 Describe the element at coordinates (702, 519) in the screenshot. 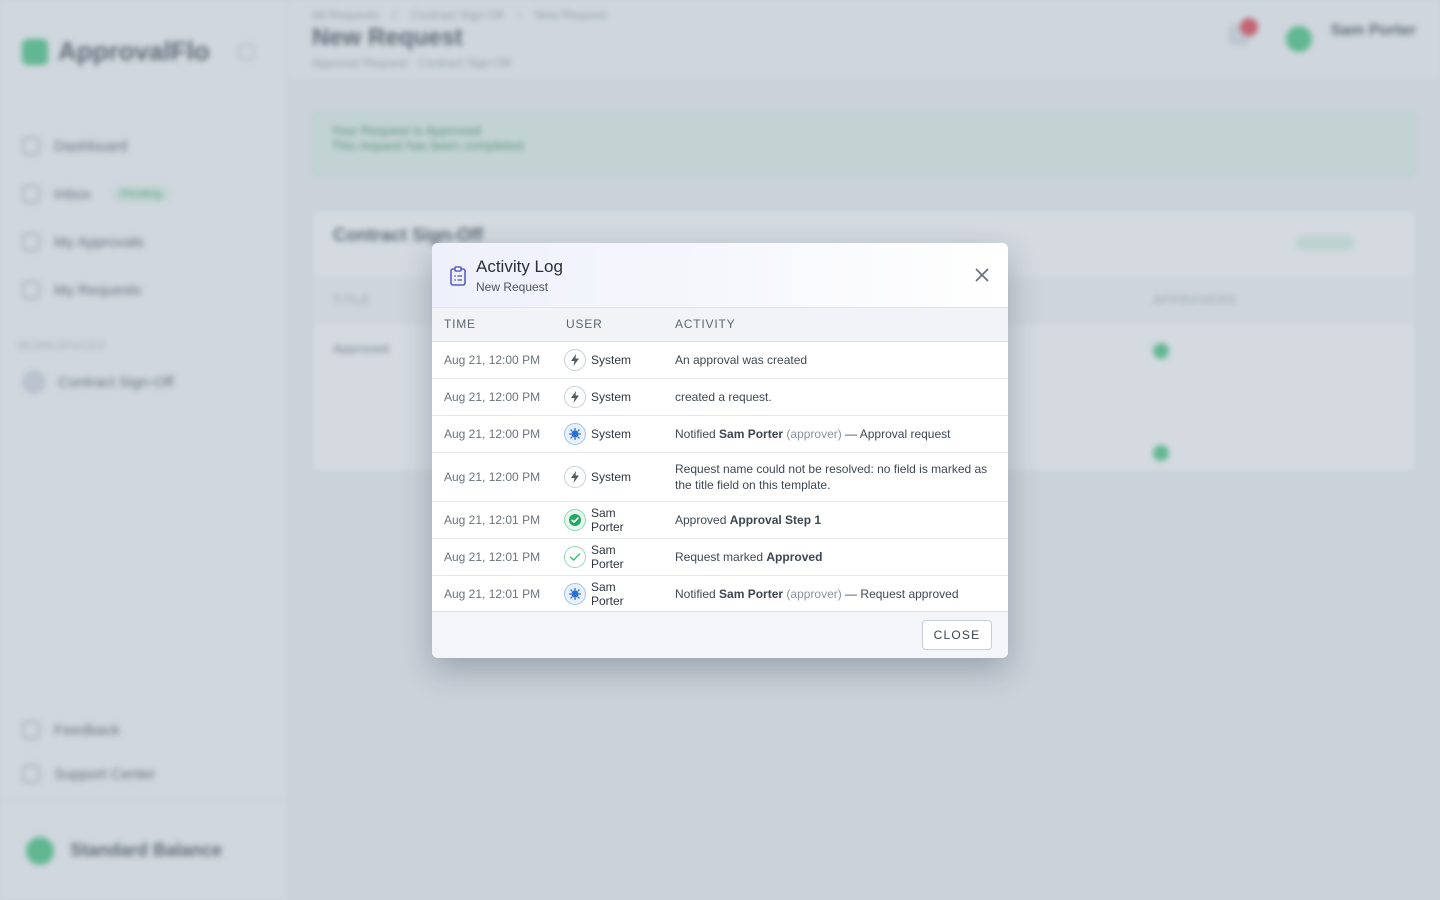

I see `activity-fragment: Approved` at that location.